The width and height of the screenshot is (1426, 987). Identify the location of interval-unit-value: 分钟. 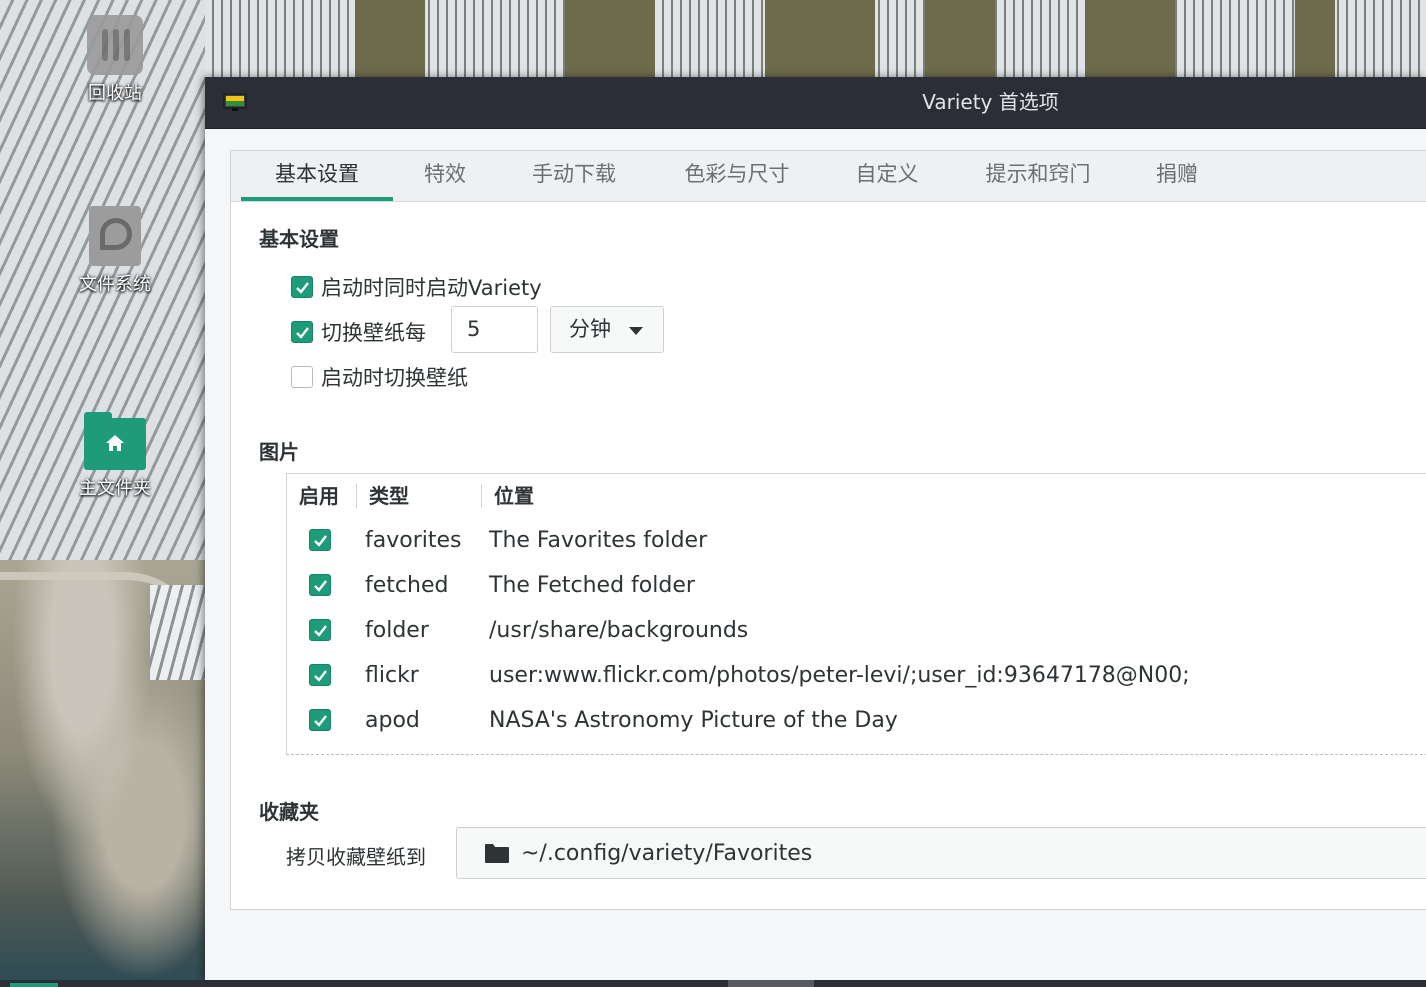
(590, 329).